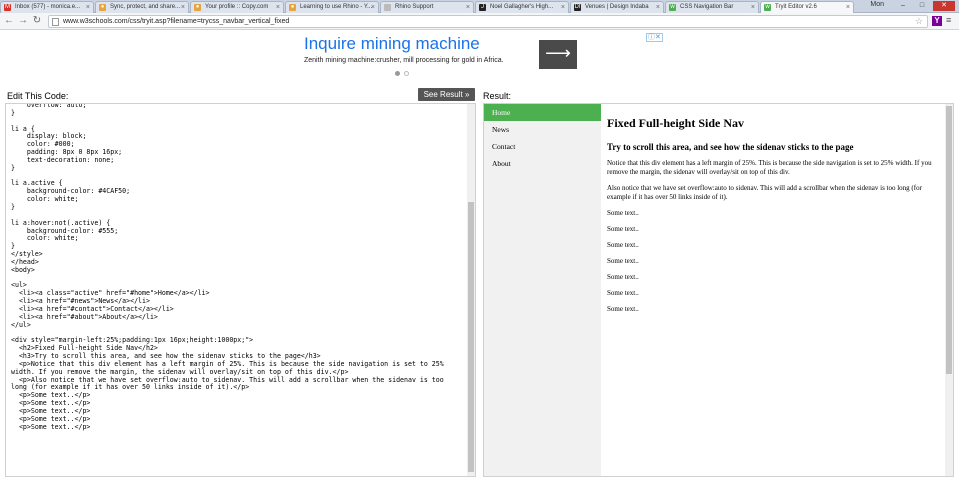 The height and width of the screenshot is (477, 959). What do you see at coordinates (471, 337) in the screenshot?
I see `code-scrollbar-thumb` at bounding box center [471, 337].